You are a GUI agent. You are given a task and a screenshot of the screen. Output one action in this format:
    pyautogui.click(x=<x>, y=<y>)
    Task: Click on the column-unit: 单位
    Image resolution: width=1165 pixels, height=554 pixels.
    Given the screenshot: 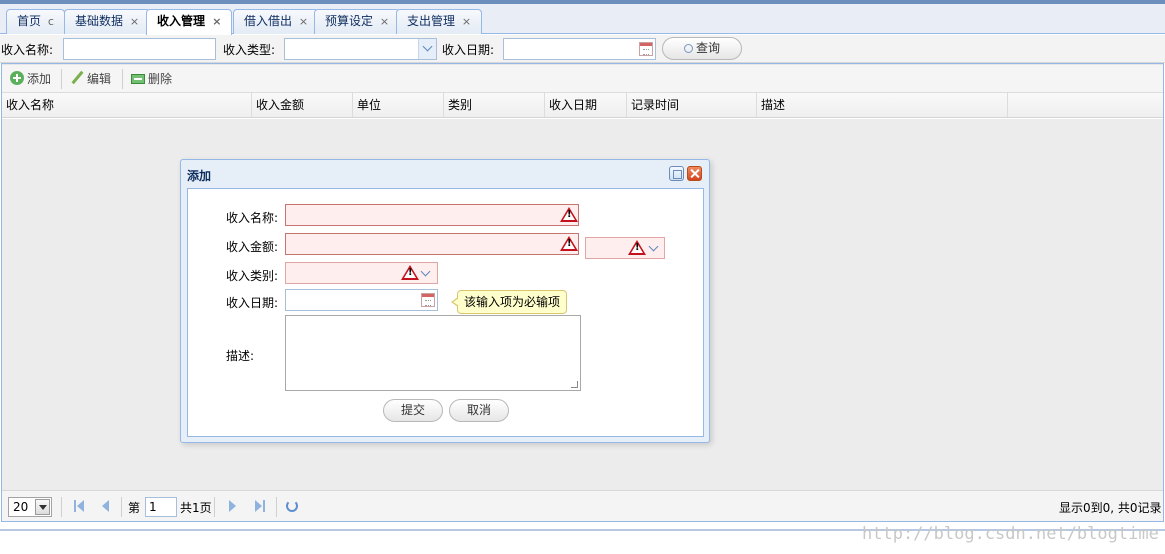 What is the action you would take?
    pyautogui.click(x=398, y=105)
    